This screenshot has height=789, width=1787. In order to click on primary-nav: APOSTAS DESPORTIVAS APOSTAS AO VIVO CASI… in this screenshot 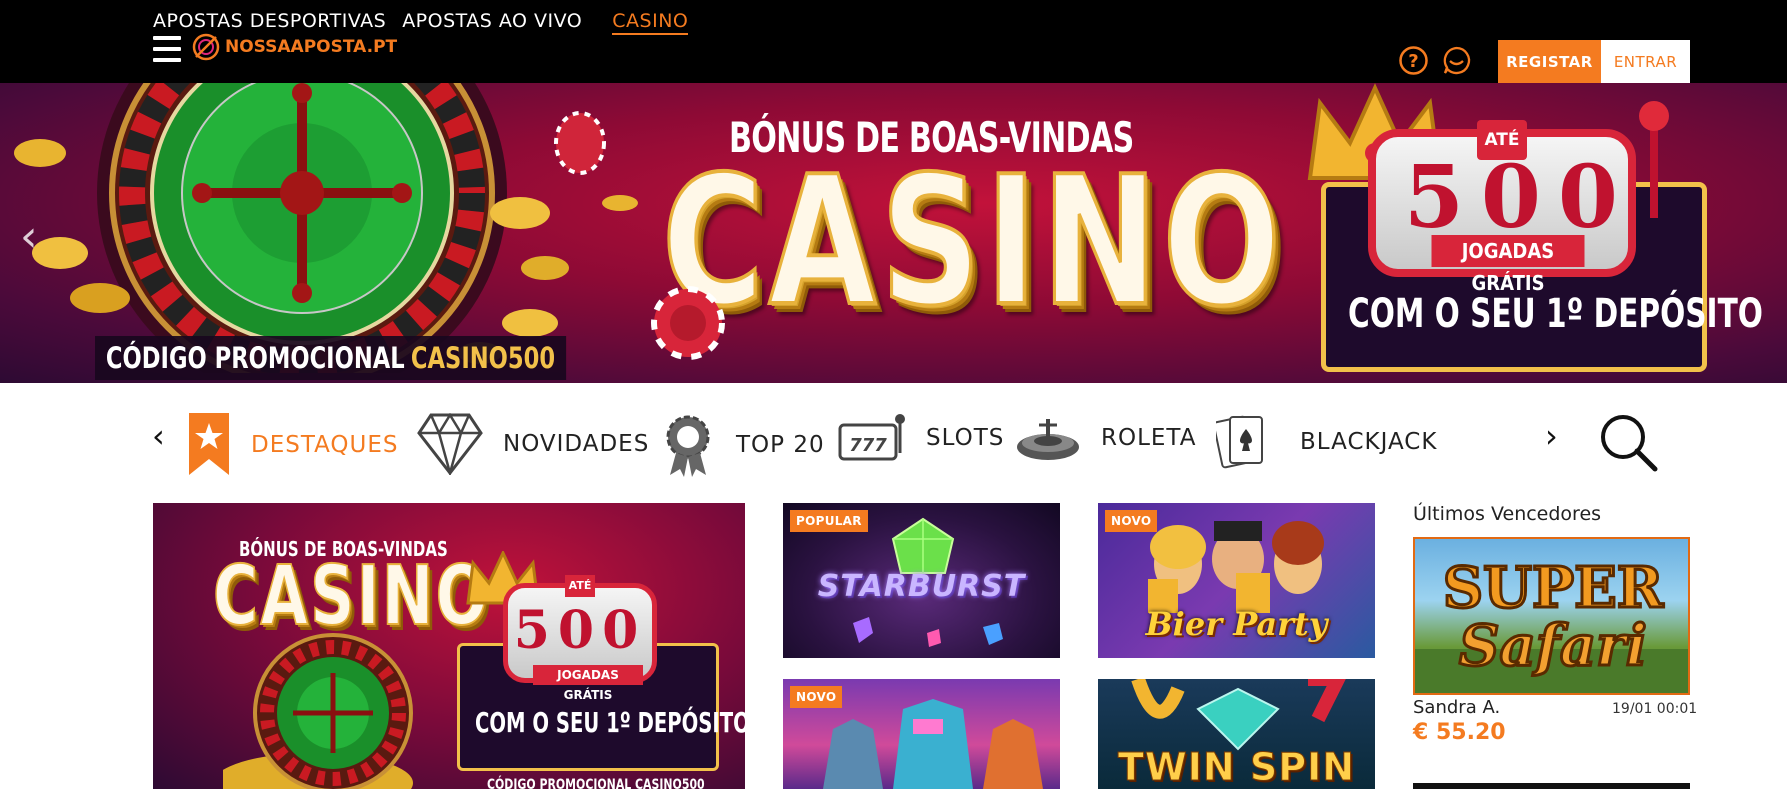, I will do `click(428, 22)`.